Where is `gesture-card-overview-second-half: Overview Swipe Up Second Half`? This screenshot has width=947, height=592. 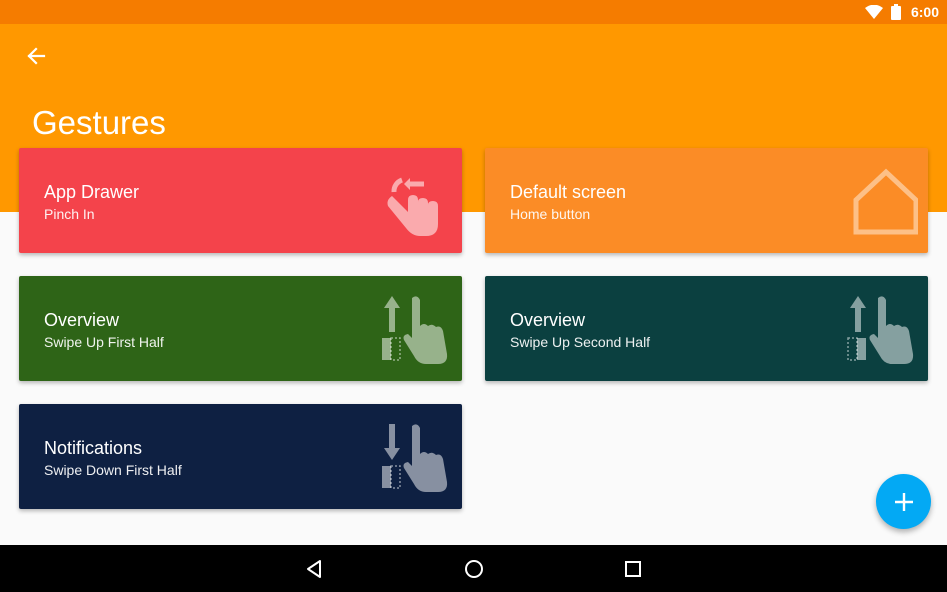
gesture-card-overview-second-half: Overview Swipe Up Second Half is located at coordinates (706, 328).